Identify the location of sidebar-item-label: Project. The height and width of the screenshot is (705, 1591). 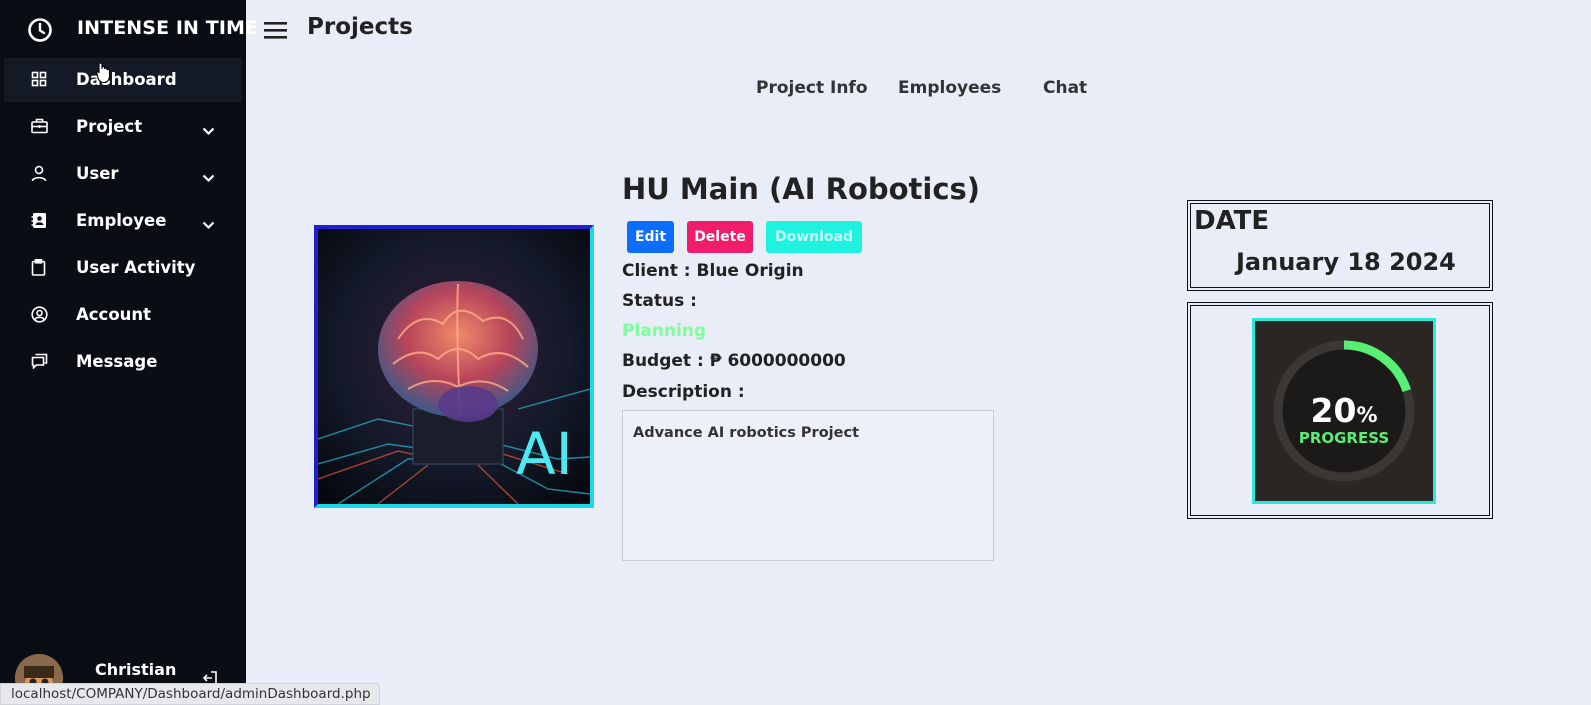
(109, 126).